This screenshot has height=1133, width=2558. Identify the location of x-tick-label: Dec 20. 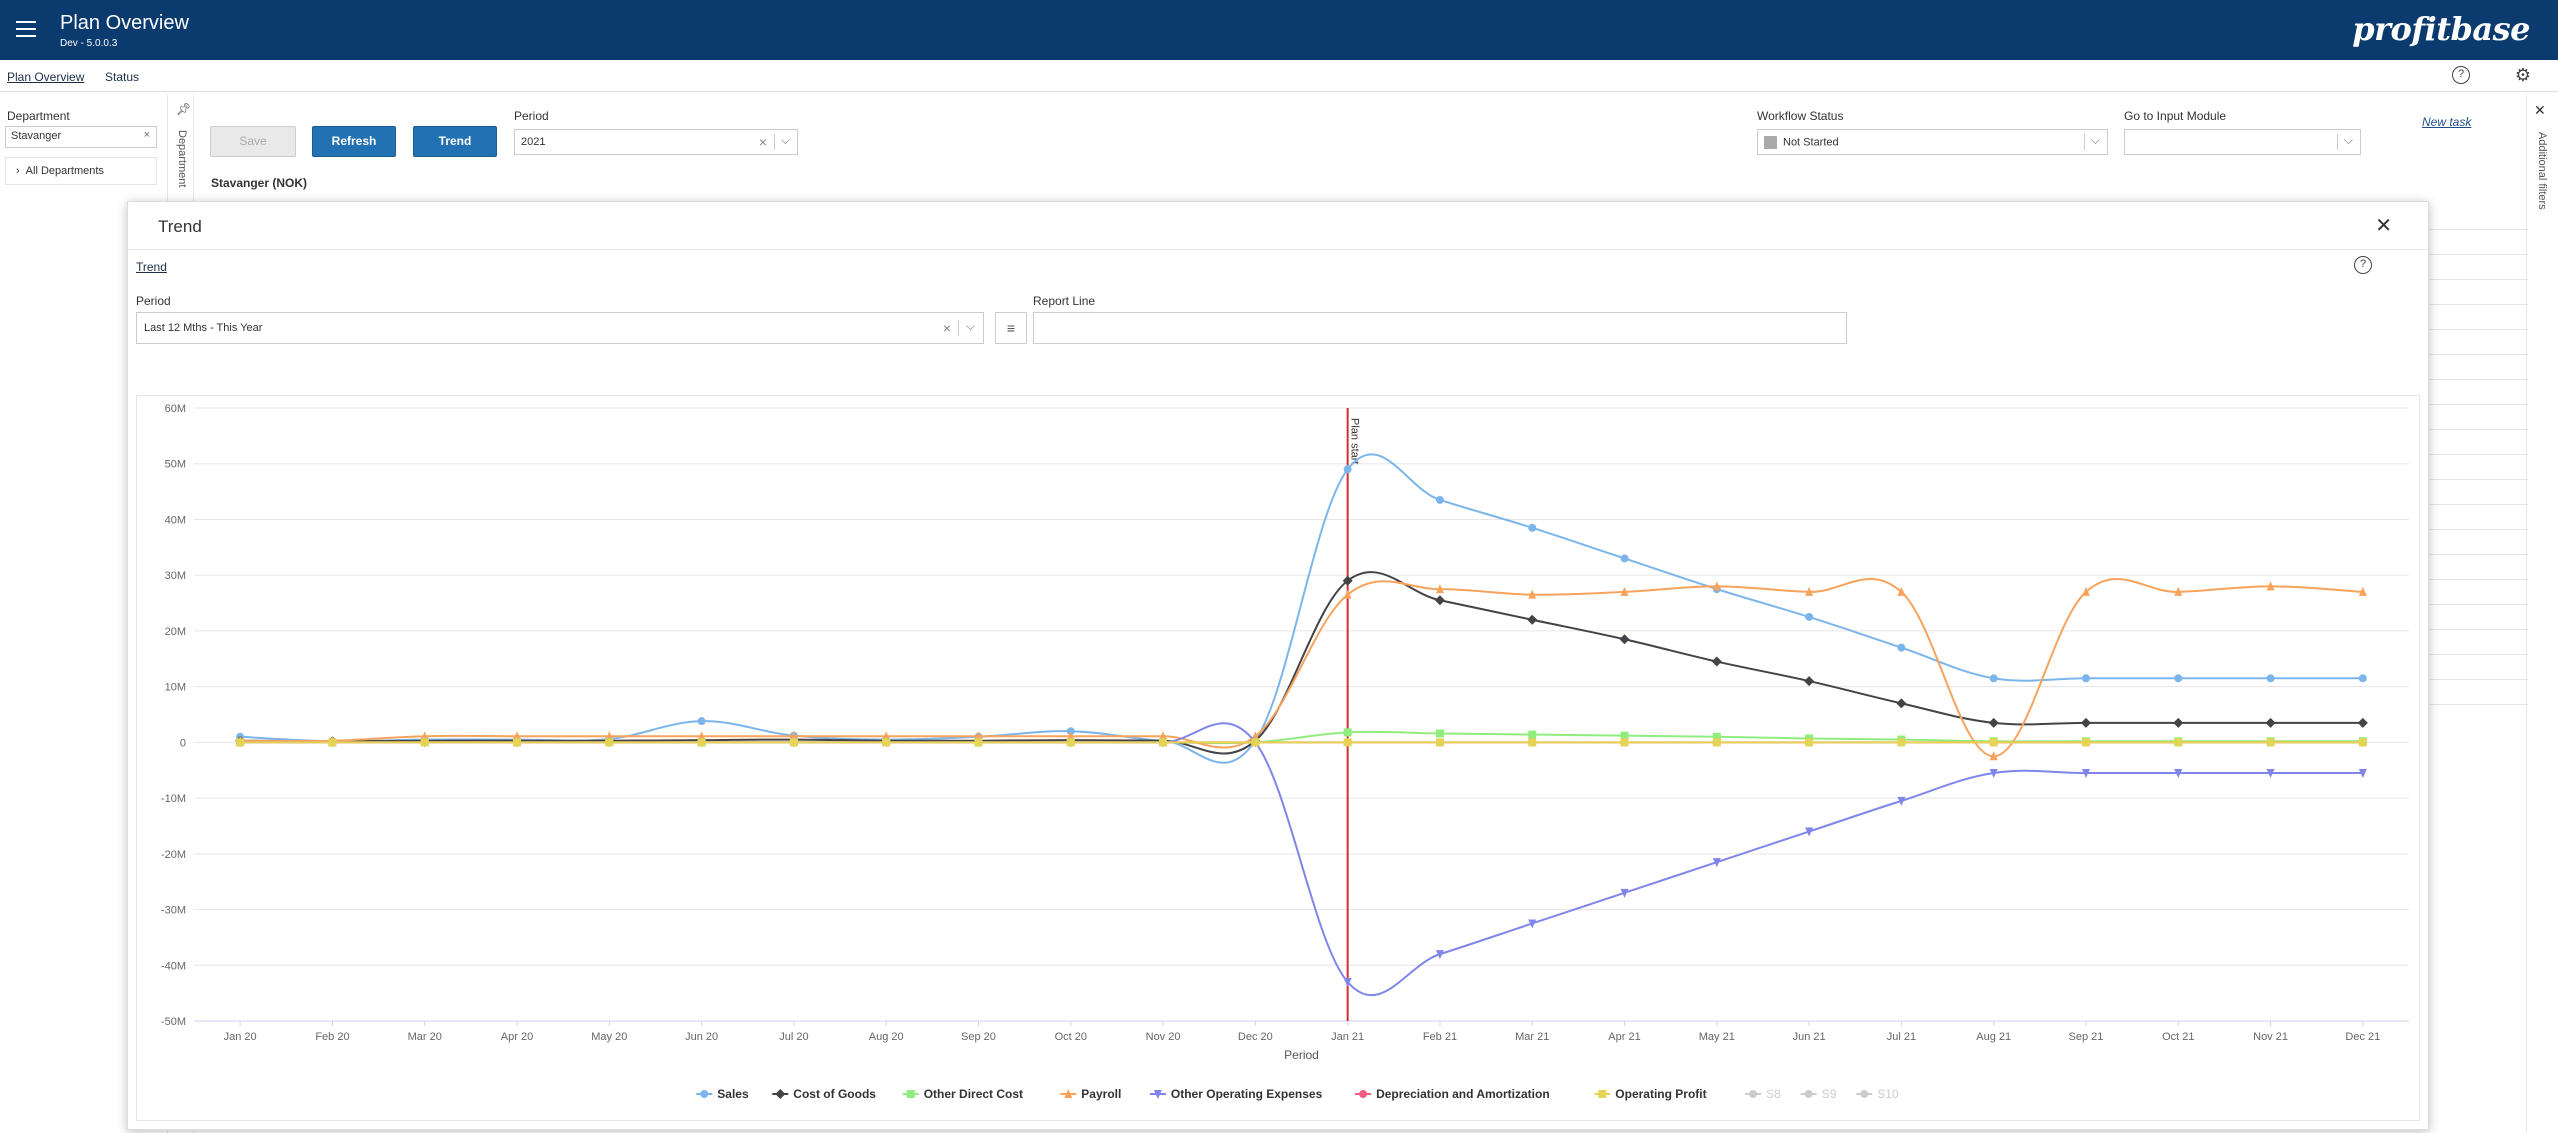
(1255, 1037).